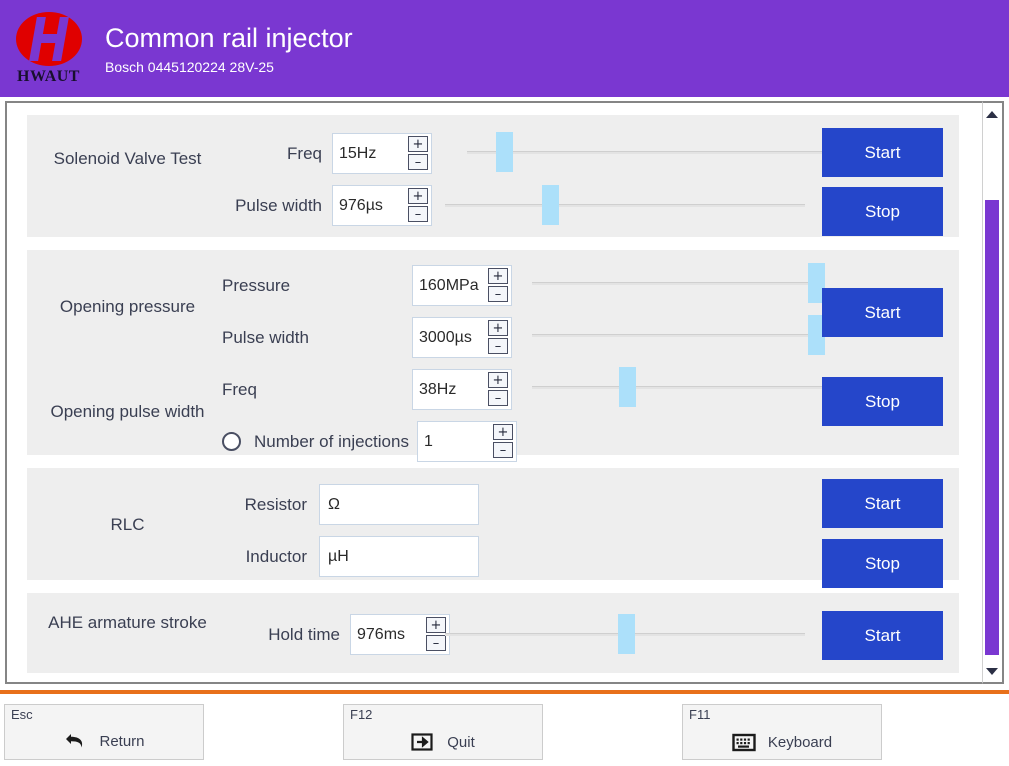 This screenshot has height=766, width=1009. Describe the element at coordinates (466, 441) in the screenshot. I see `number-of-injections-stepper: 1 + –` at that location.